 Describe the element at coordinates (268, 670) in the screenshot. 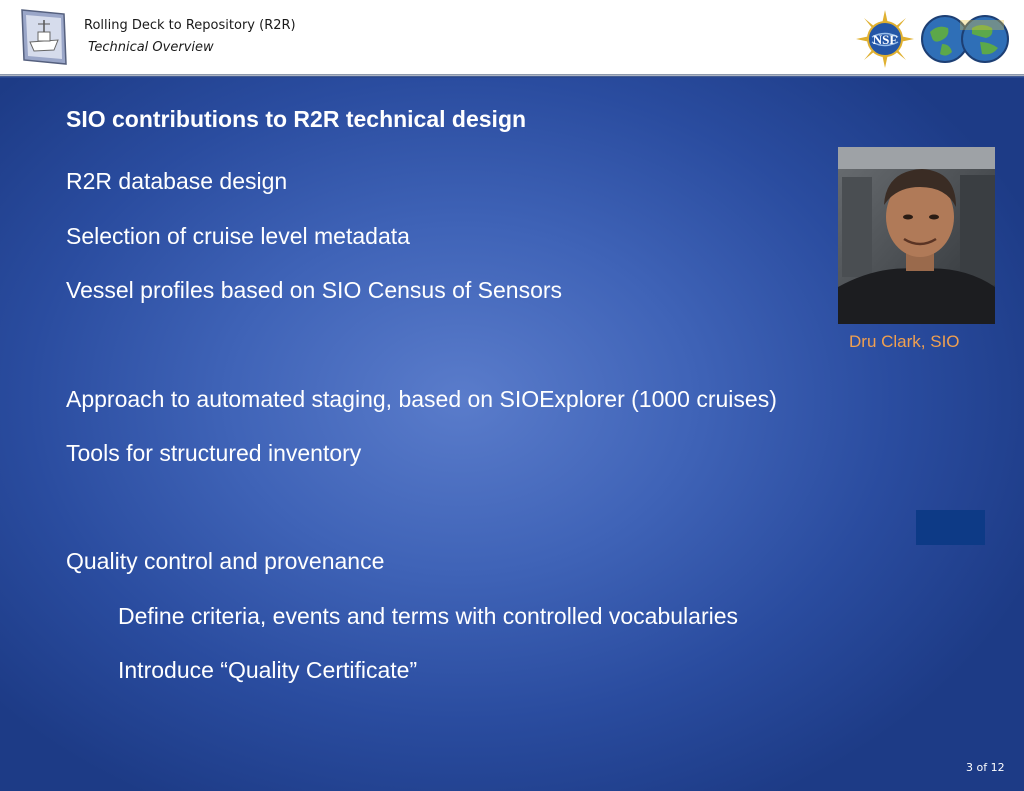

I see `sub-bullet-item: Introduce “Quality Certificate”` at that location.